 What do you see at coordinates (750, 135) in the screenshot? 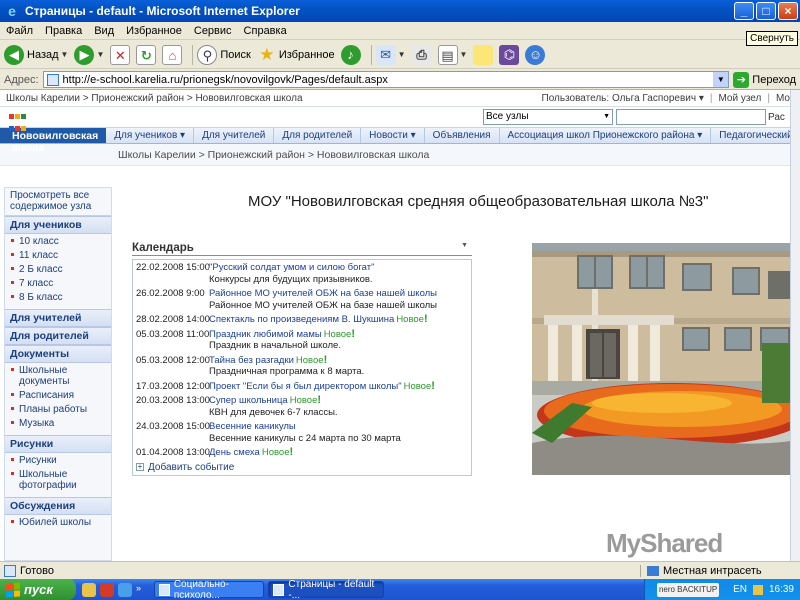
I see `nav-pedagogical-council: Педагогический совет` at bounding box center [750, 135].